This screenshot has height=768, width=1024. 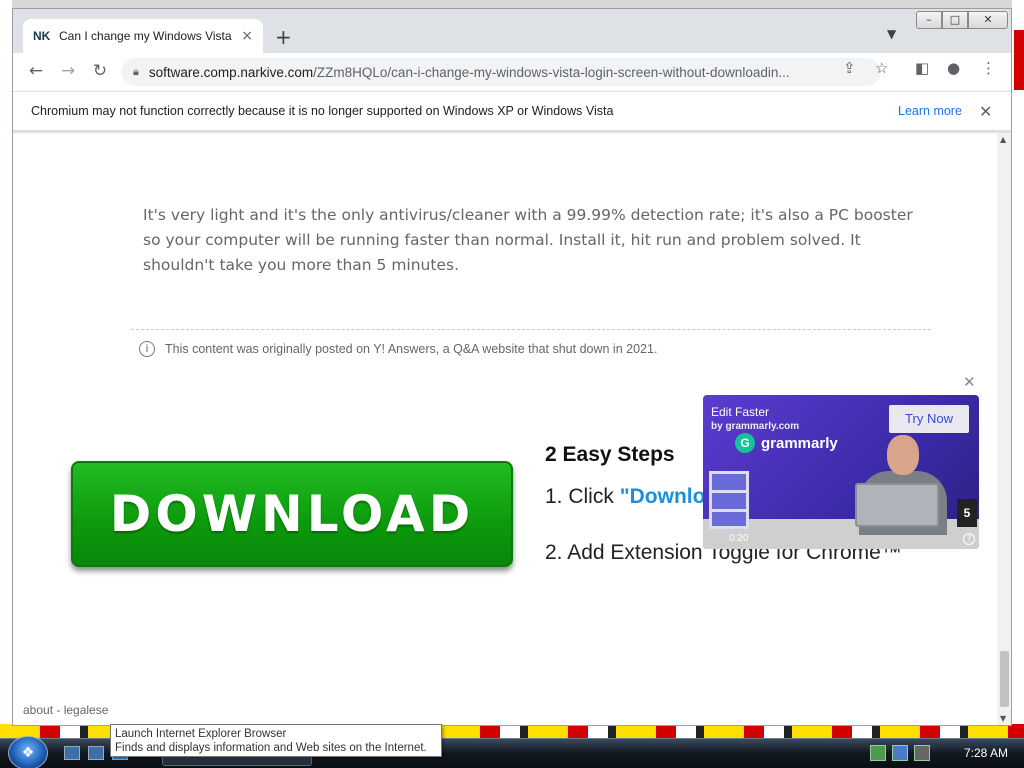 What do you see at coordinates (985, 111) in the screenshot?
I see `infobar-close-icon: ✕` at bounding box center [985, 111].